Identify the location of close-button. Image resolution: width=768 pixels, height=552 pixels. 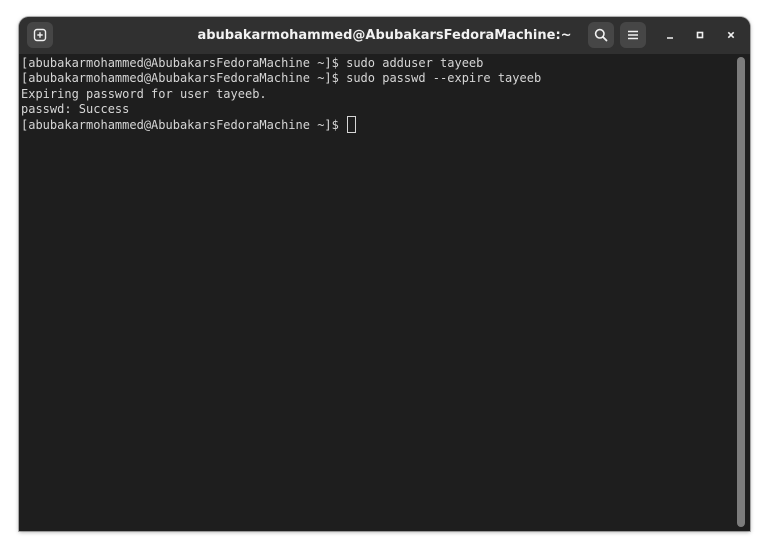
(731, 35).